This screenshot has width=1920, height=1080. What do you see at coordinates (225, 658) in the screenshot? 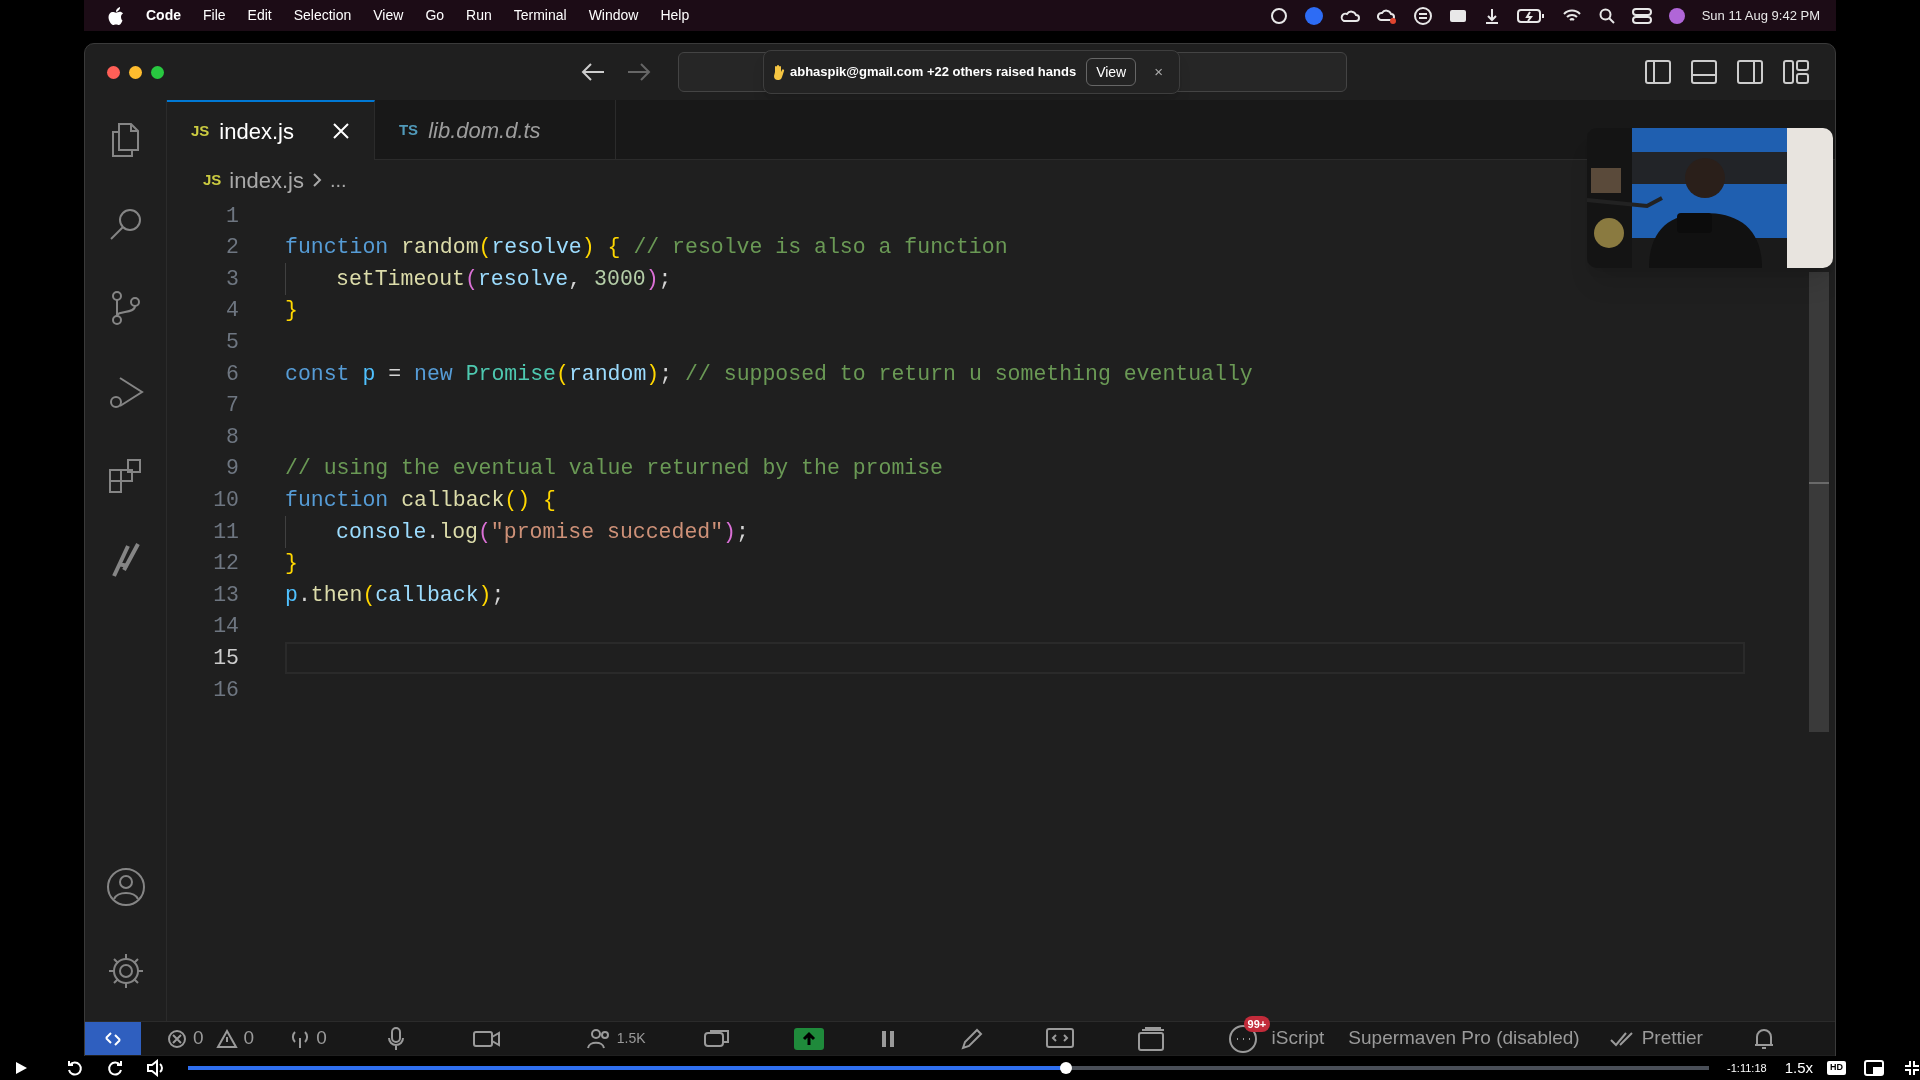
I see `line-number: 15` at bounding box center [225, 658].